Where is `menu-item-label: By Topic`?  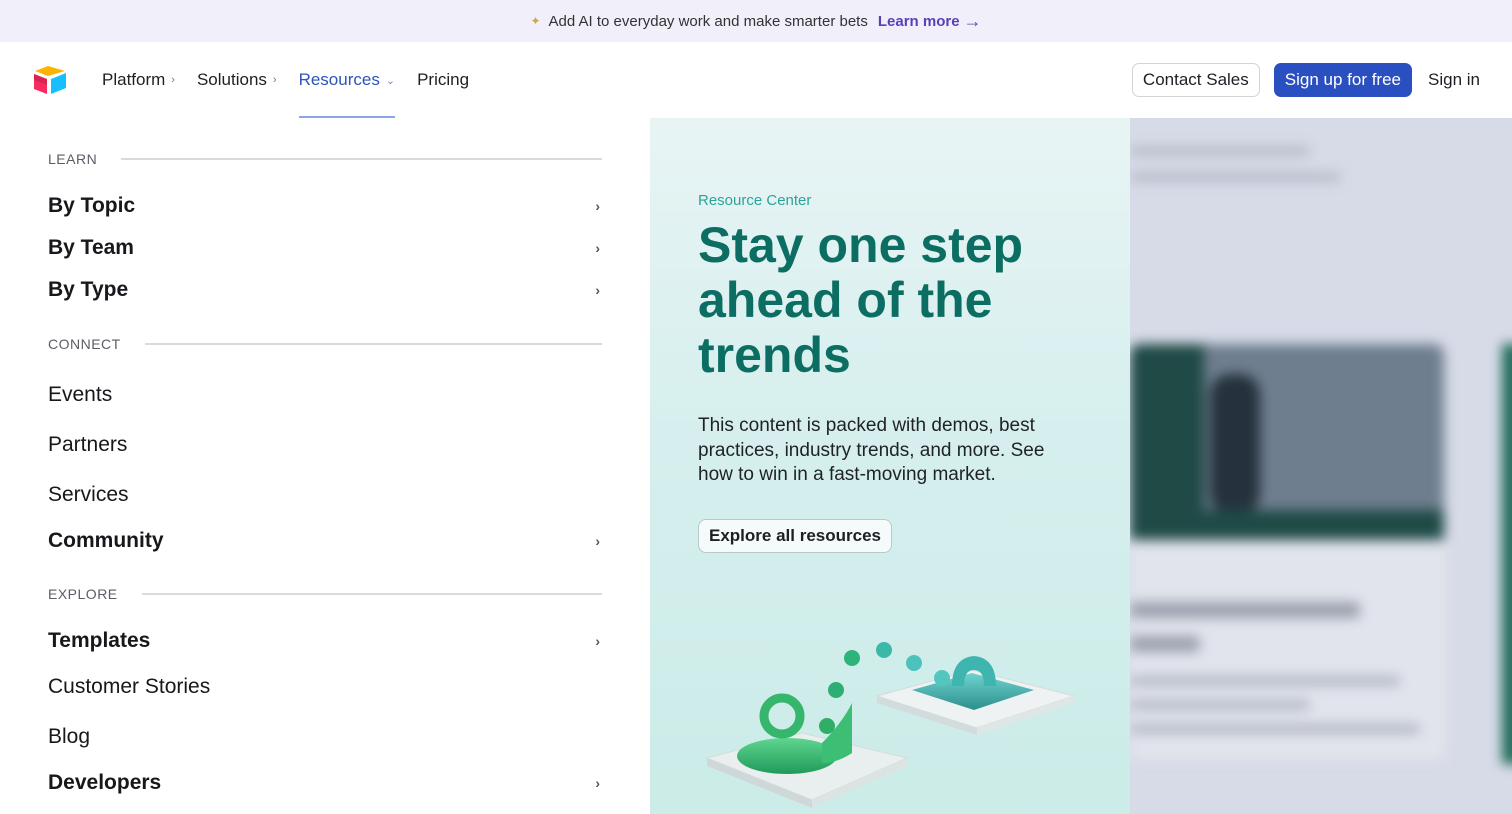 menu-item-label: By Topic is located at coordinates (92, 205).